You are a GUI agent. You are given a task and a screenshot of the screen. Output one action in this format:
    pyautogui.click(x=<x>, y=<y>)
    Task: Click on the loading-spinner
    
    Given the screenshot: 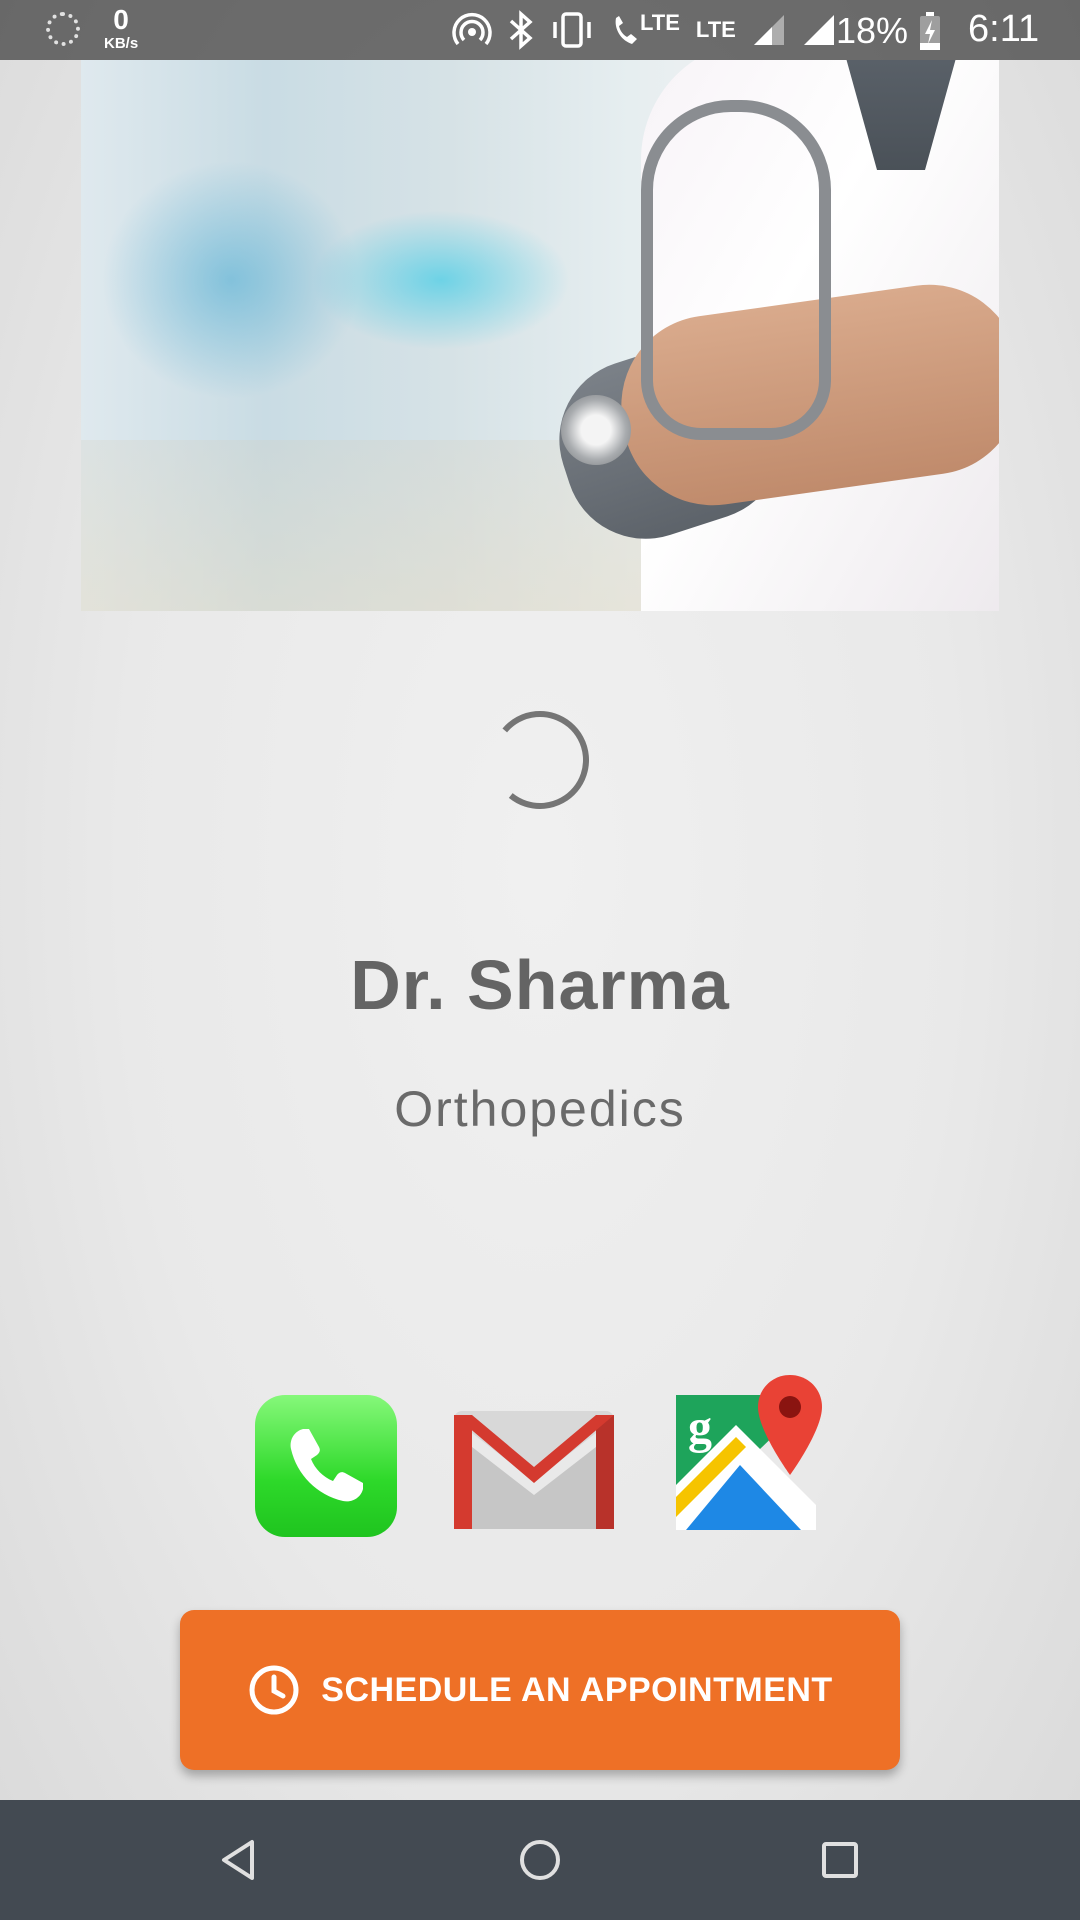 What is the action you would take?
    pyautogui.click(x=540, y=760)
    